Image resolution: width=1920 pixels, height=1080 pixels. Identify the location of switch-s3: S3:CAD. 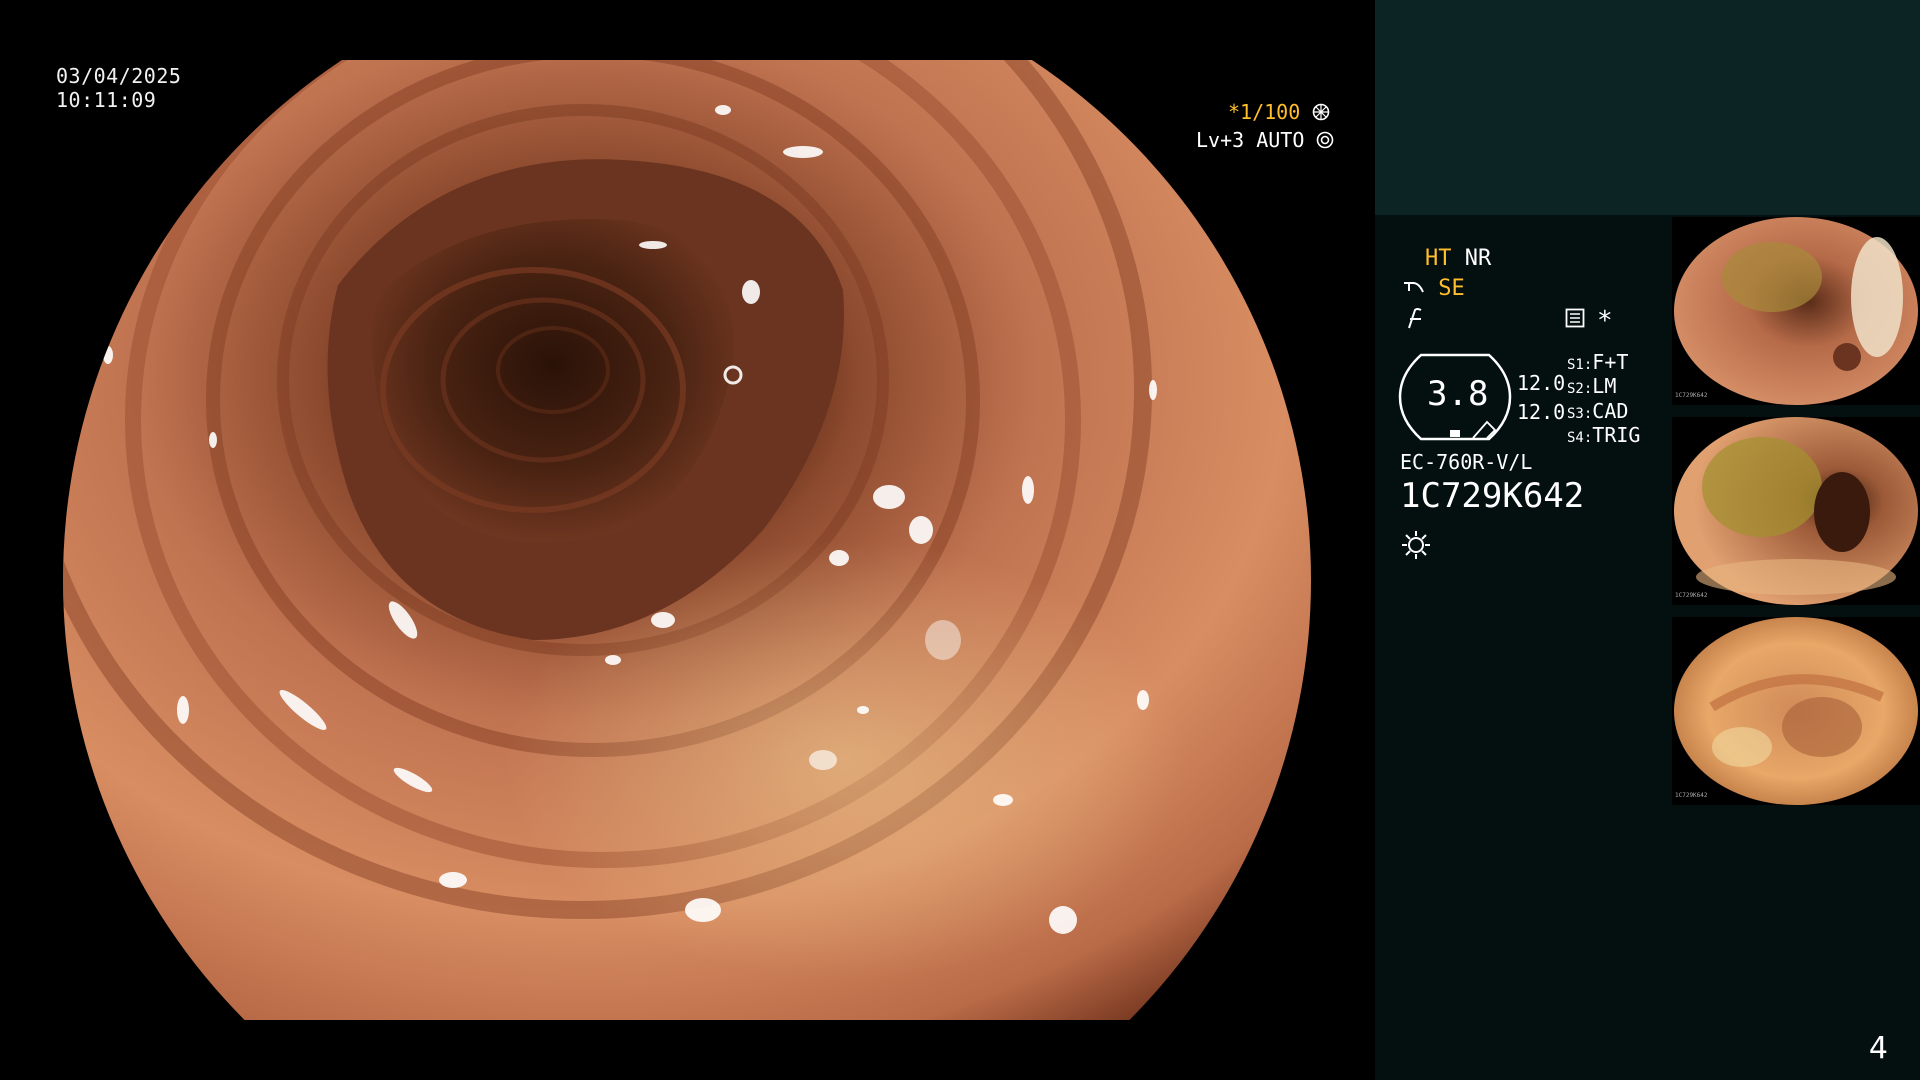
(1597, 411).